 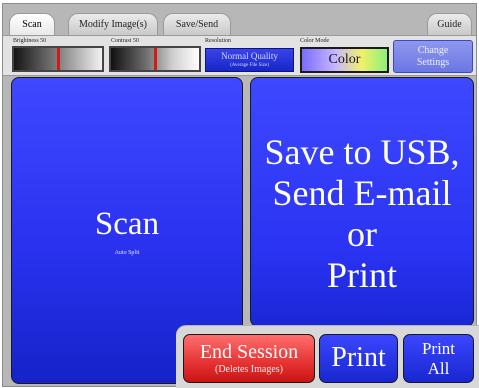 I want to click on print-all-button: Print All, so click(x=438, y=358).